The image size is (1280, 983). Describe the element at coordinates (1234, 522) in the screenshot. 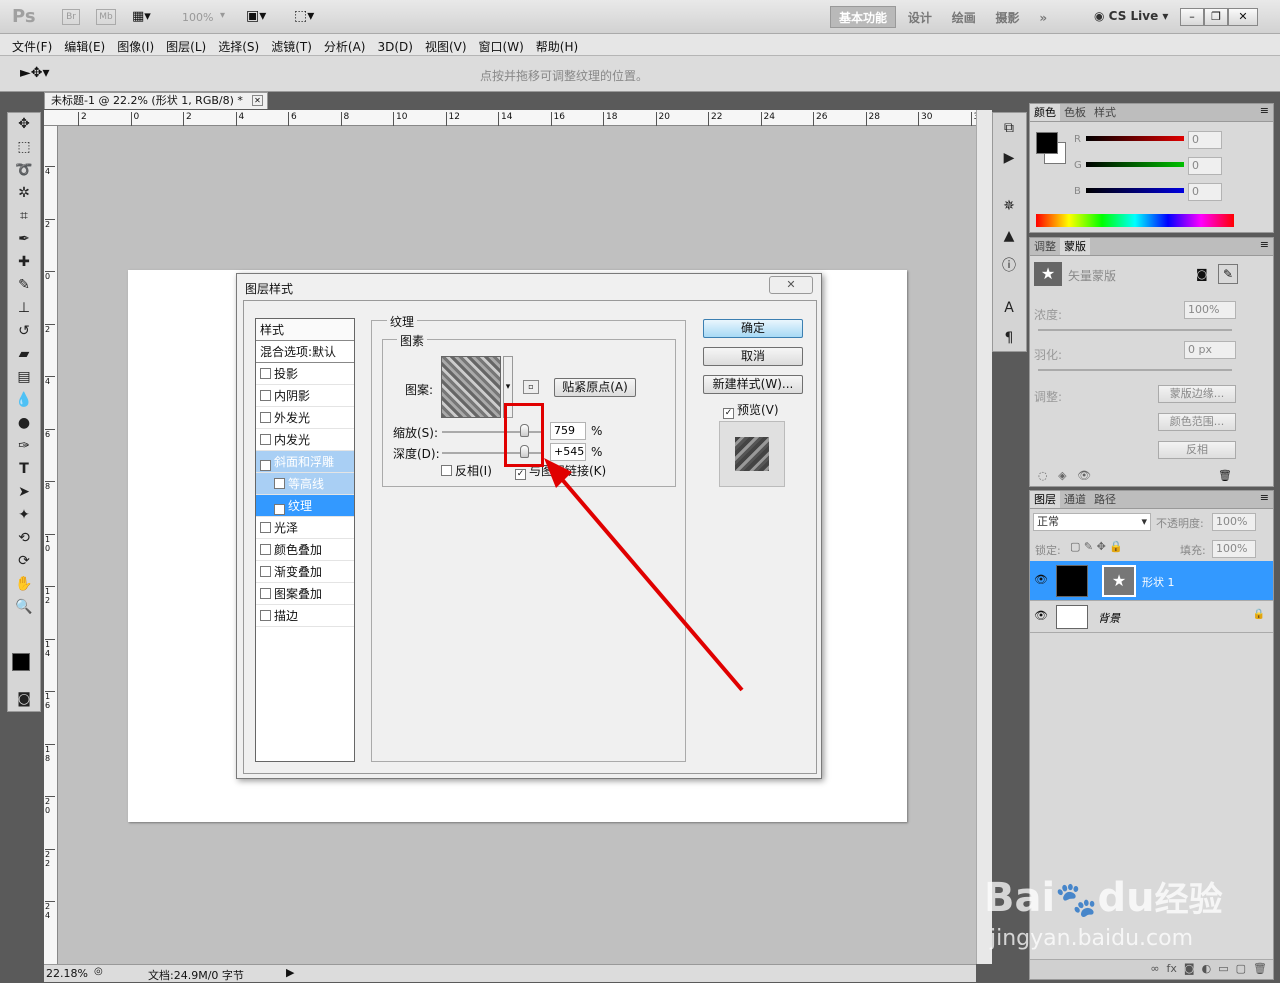

I see `opacity-input: 100%` at that location.